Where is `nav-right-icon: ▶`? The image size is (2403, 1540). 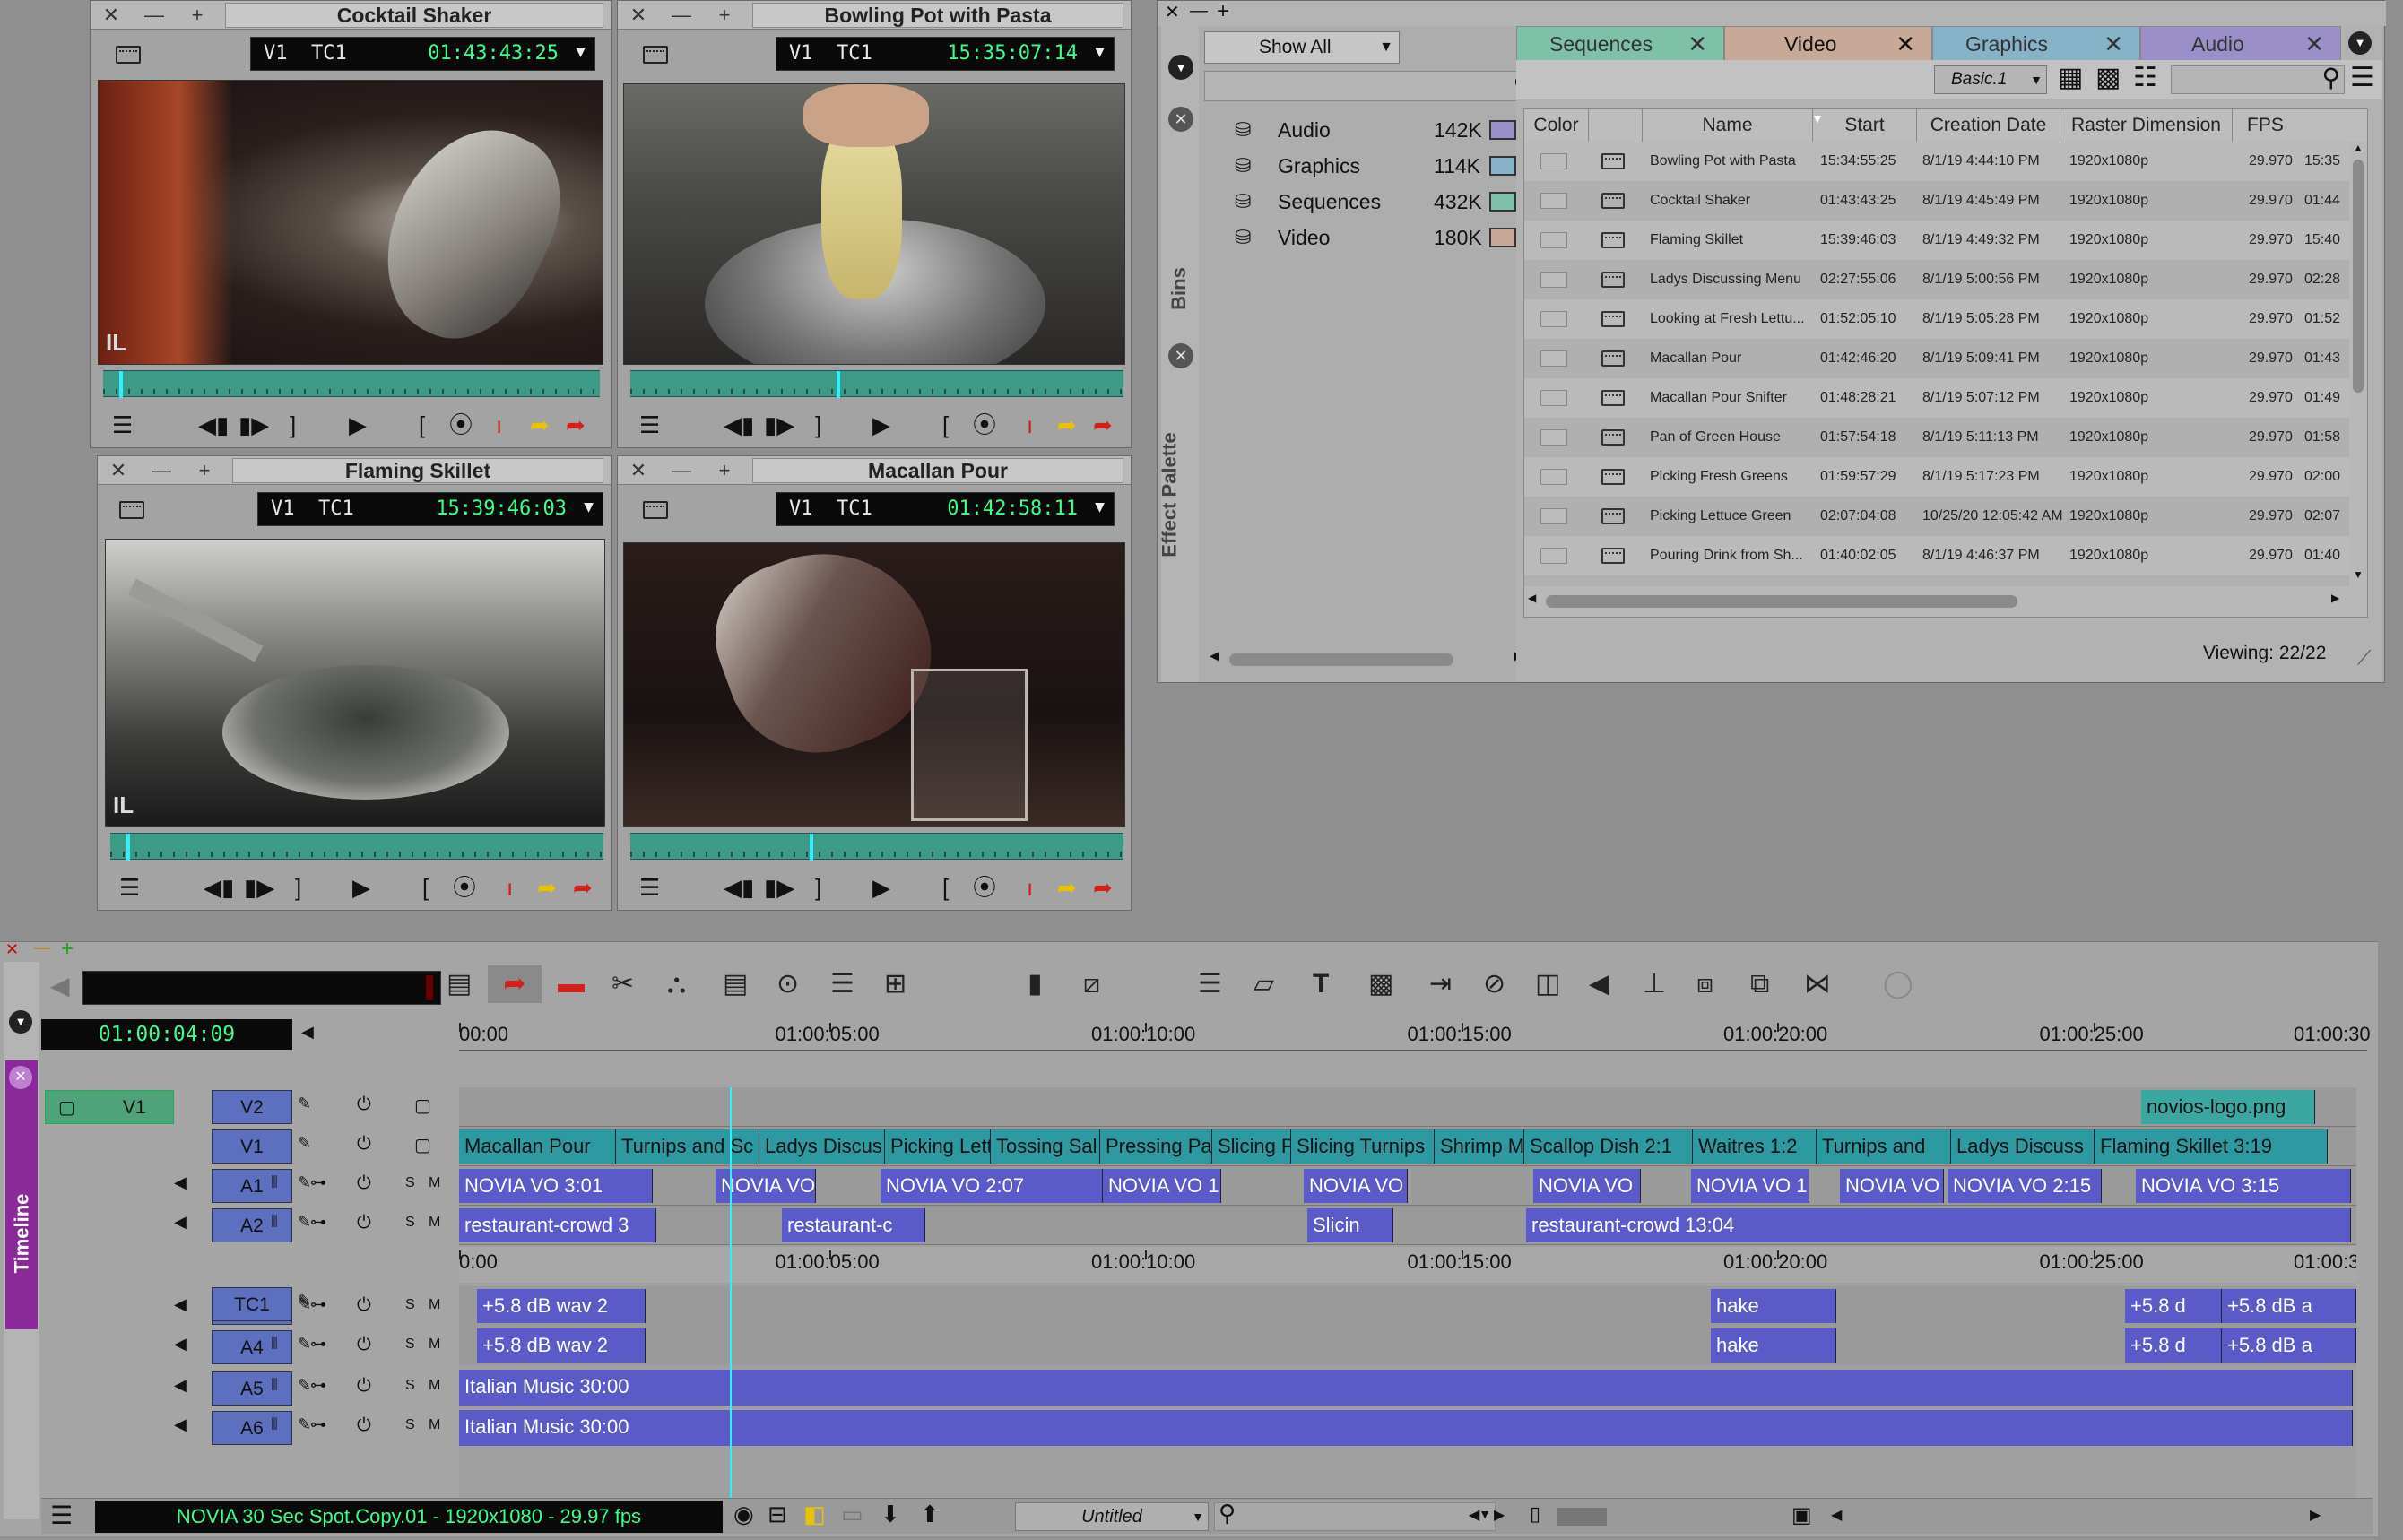
nav-right-icon: ▶ is located at coordinates (1499, 1515).